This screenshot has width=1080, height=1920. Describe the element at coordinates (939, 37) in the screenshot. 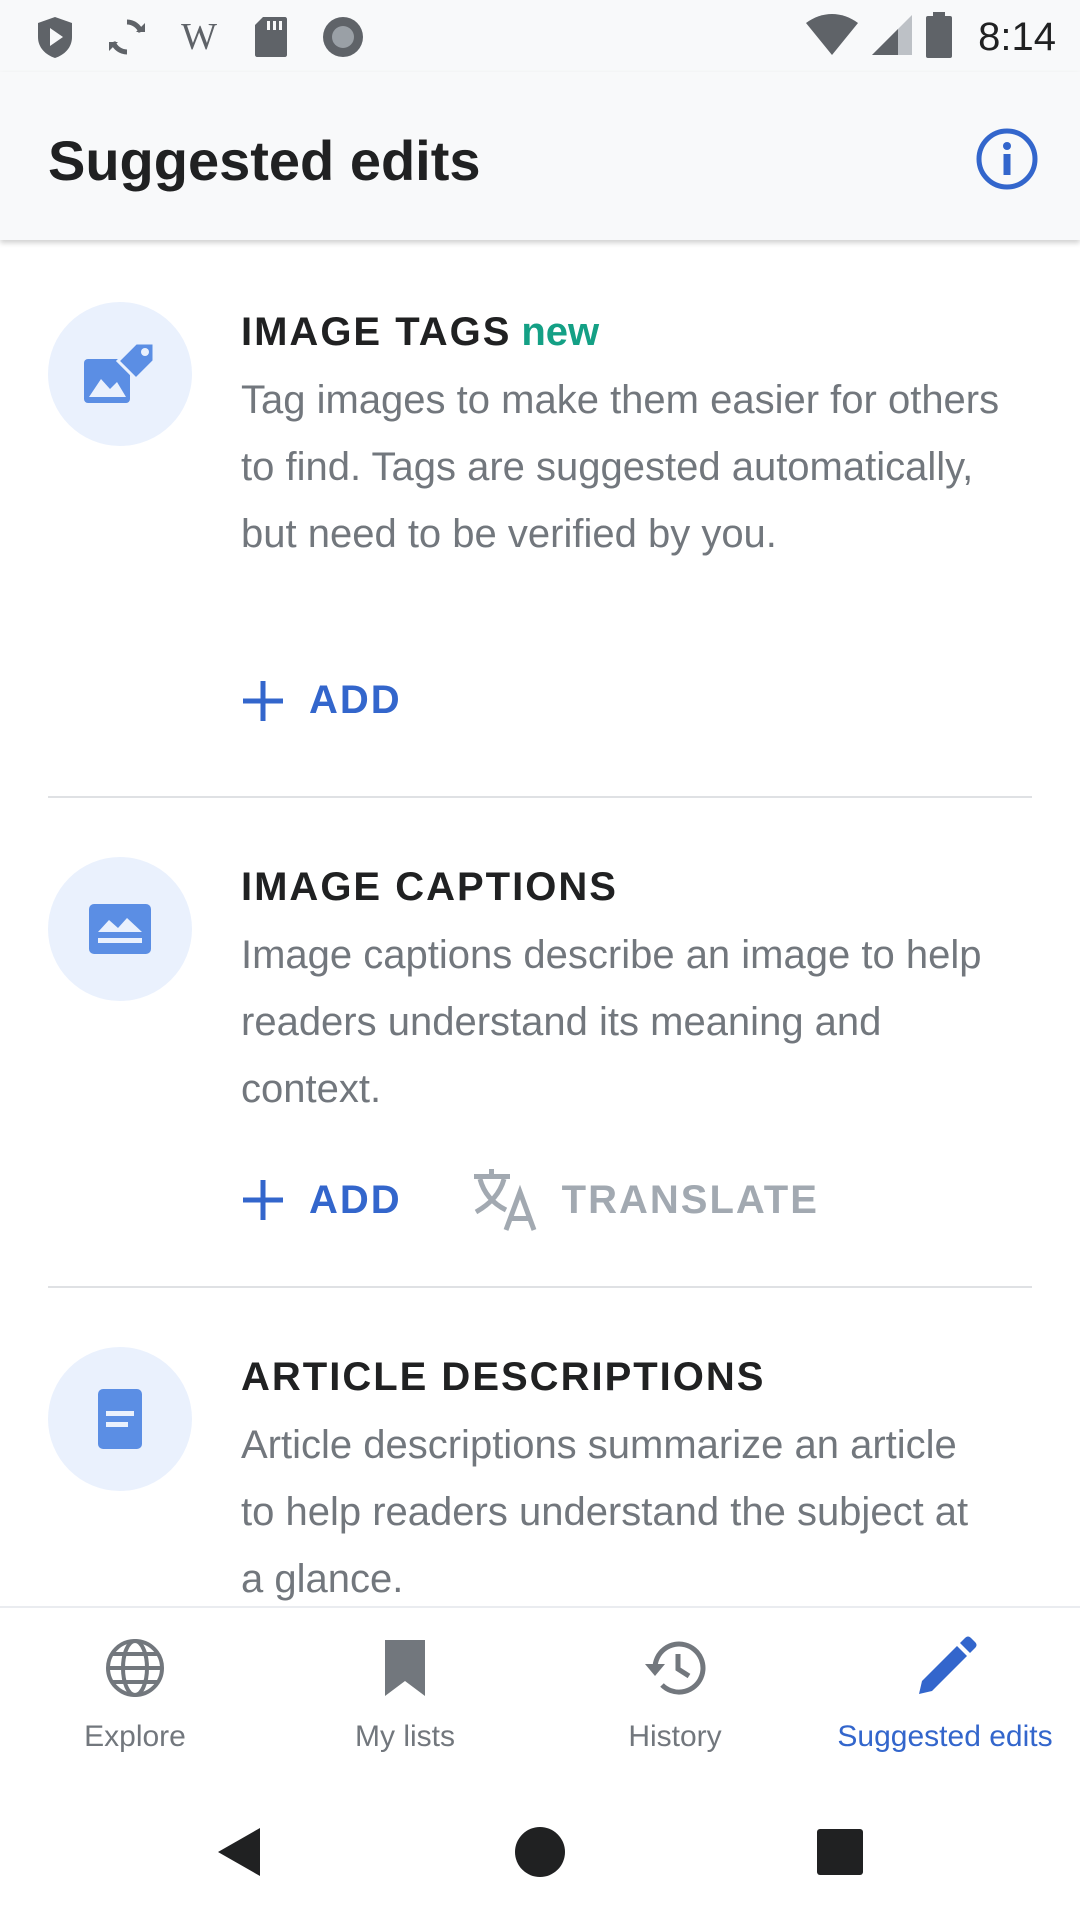

I see `battery-icon` at that location.